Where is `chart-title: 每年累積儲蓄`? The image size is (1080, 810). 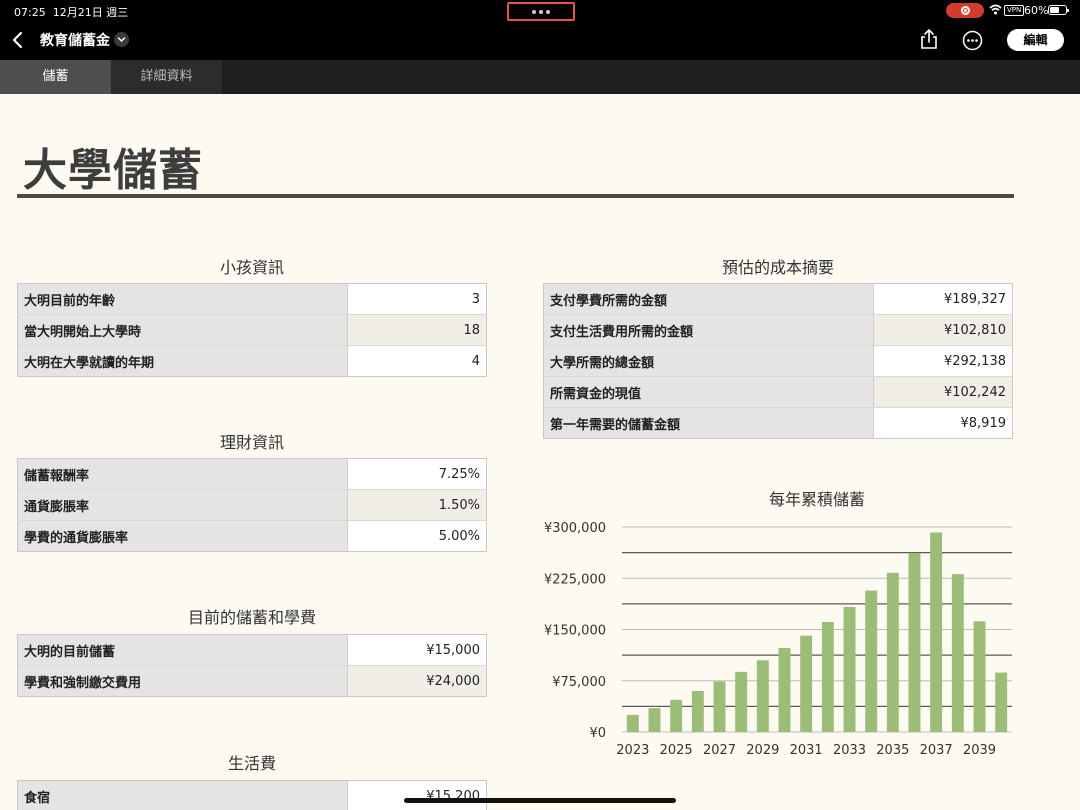 chart-title: 每年累積儲蓄 is located at coordinates (816, 499).